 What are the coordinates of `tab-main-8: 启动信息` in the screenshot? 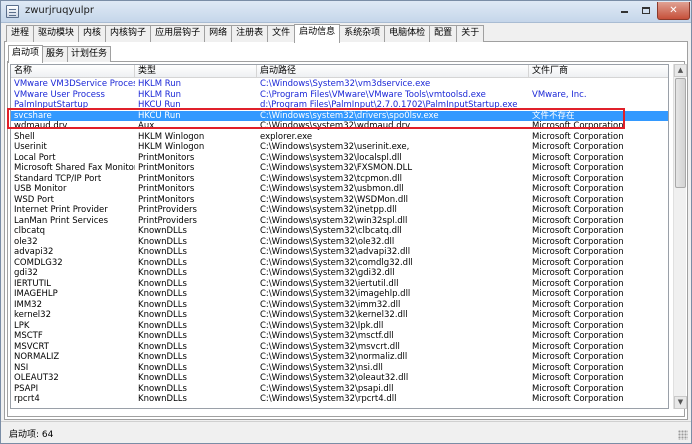 It's located at (317, 33).